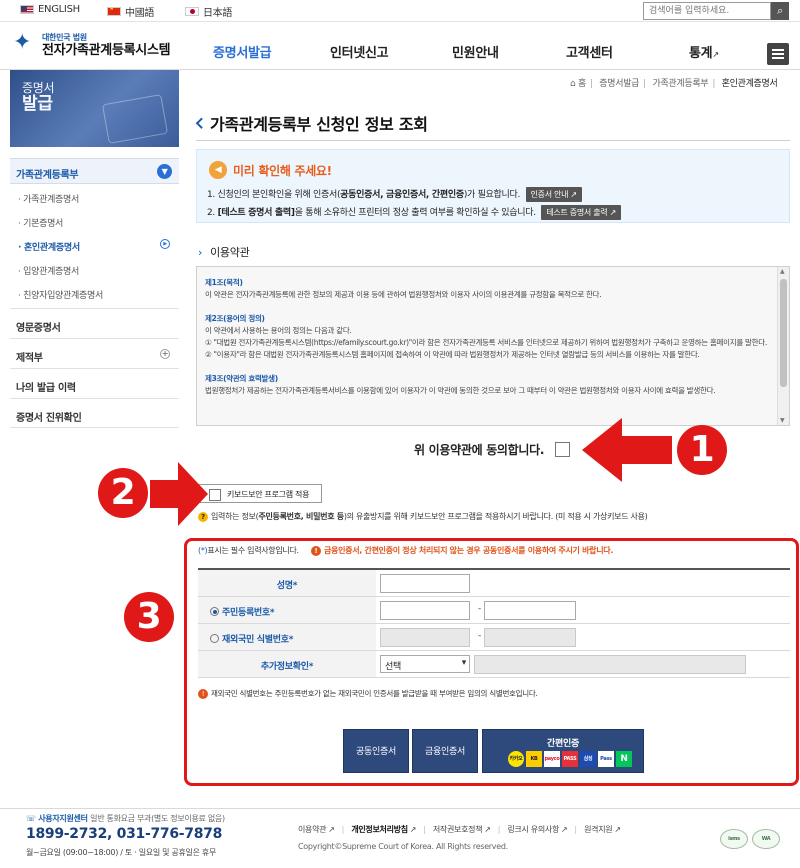 The image size is (800, 868). What do you see at coordinates (94, 171) in the screenshot?
I see `sidebar-section-family-register: 가족관계등록부 ▼` at bounding box center [94, 171].